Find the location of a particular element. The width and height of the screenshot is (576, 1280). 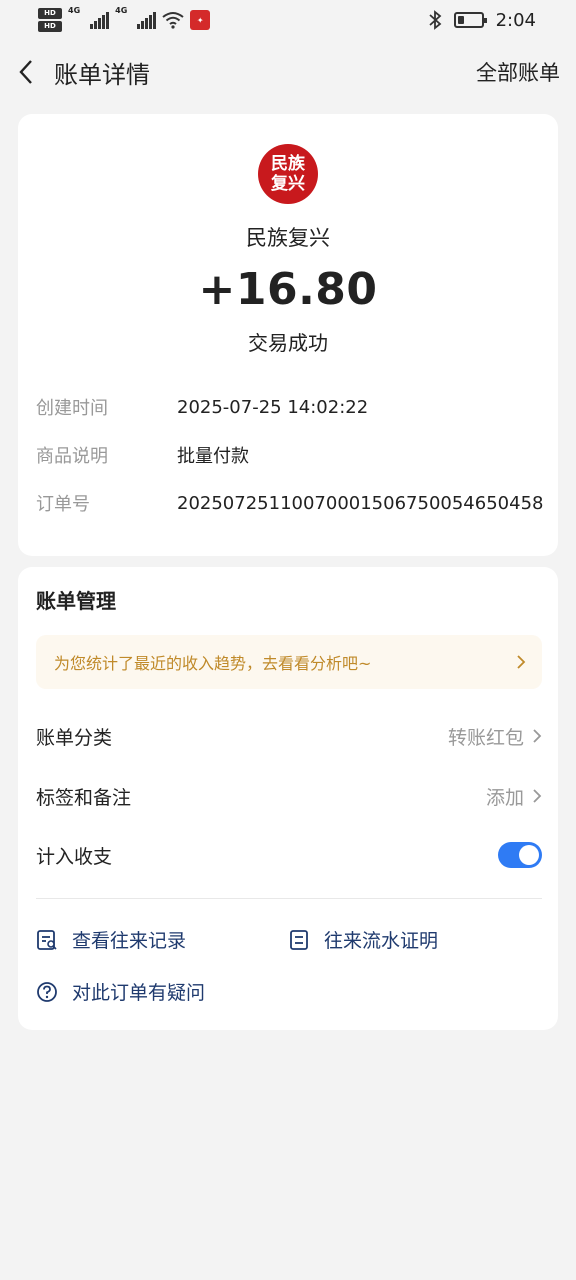

bill-category-row: 账单分类 转账红包 is located at coordinates (289, 736).